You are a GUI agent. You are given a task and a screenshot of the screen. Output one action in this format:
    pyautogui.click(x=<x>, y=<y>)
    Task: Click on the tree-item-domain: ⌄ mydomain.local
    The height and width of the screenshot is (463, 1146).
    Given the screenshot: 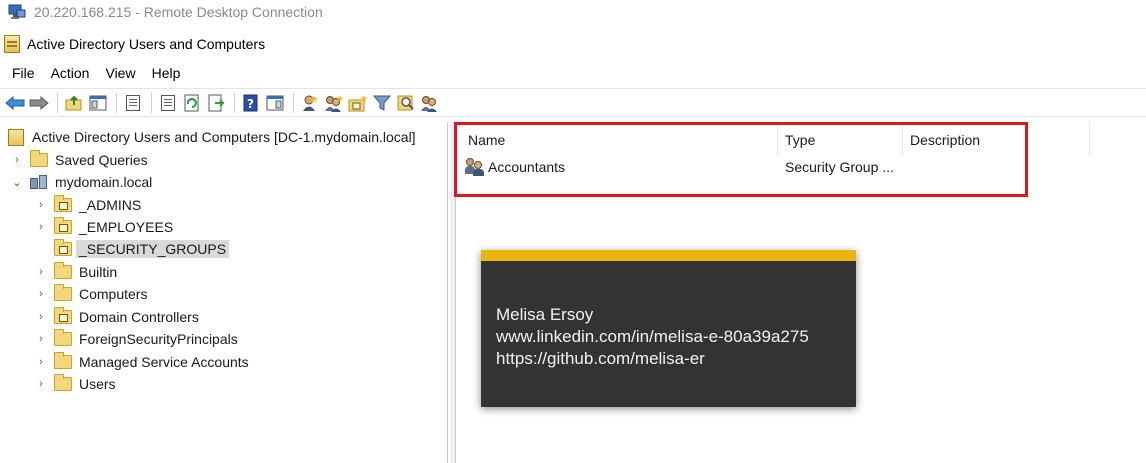 What is the action you would take?
    pyautogui.click(x=81, y=182)
    